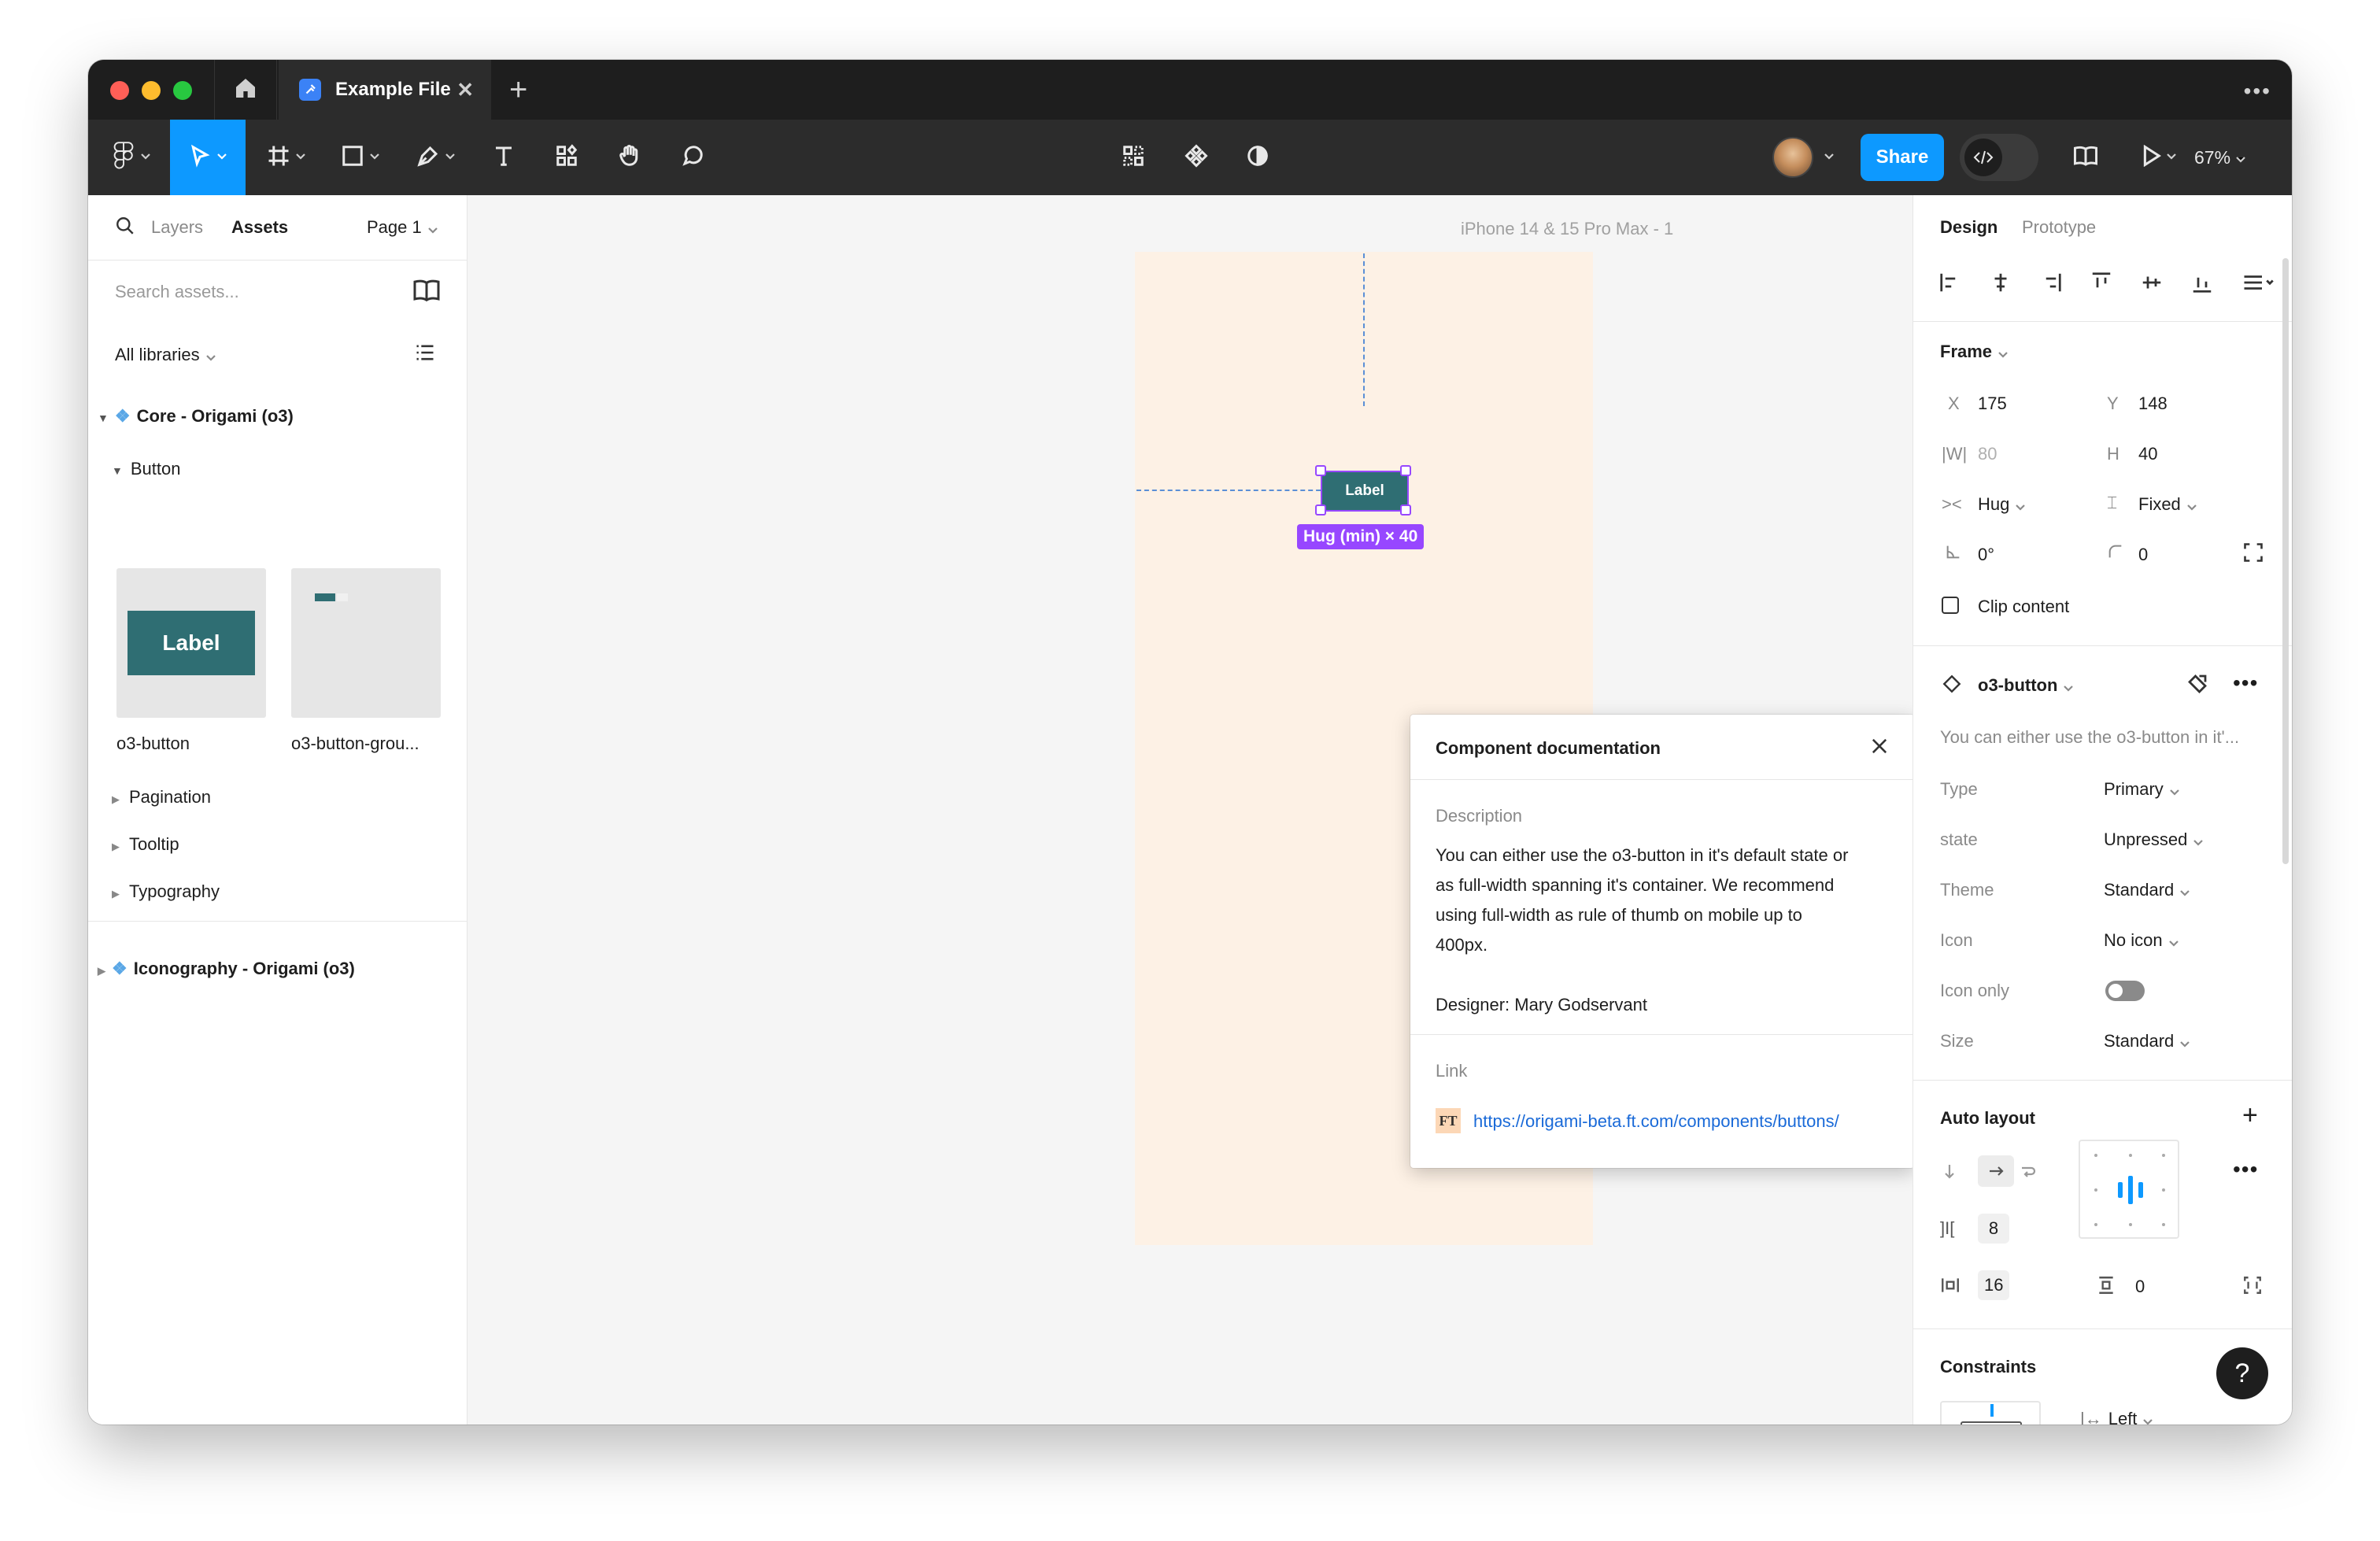 Image resolution: width=2380 pixels, height=1541 pixels. I want to click on tab-design: Design, so click(1969, 227).